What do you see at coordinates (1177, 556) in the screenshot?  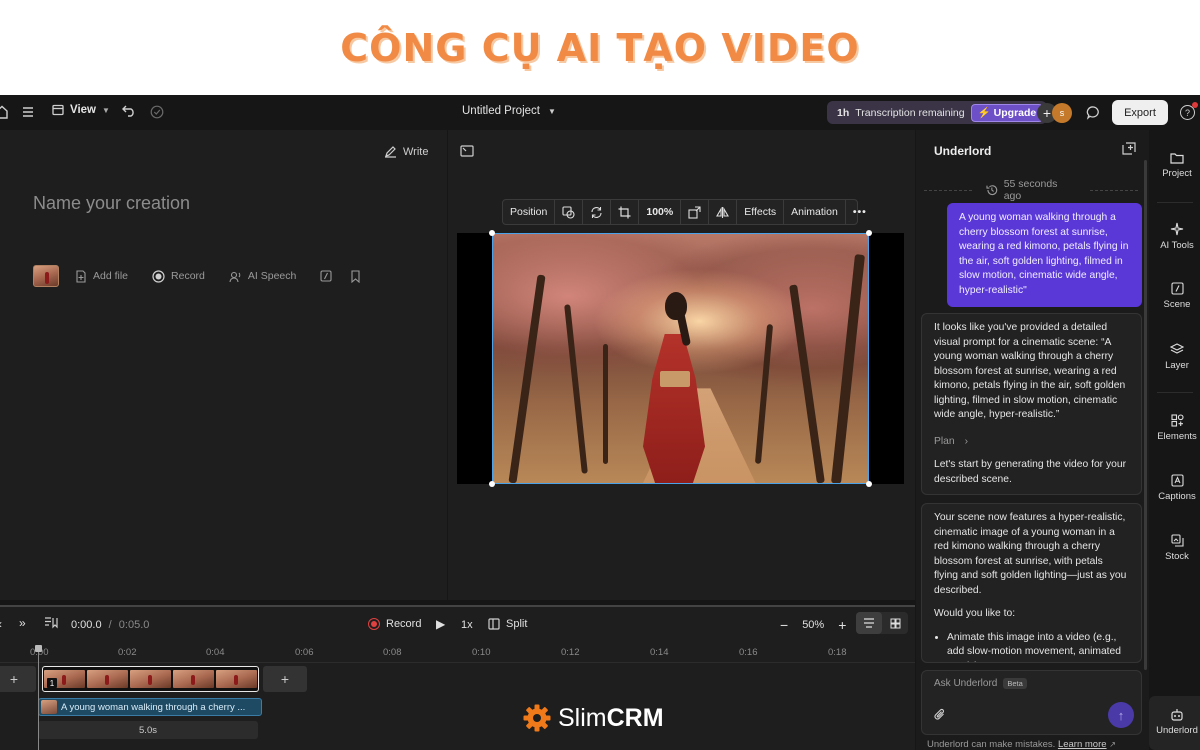 I see `rail-label: Stock` at bounding box center [1177, 556].